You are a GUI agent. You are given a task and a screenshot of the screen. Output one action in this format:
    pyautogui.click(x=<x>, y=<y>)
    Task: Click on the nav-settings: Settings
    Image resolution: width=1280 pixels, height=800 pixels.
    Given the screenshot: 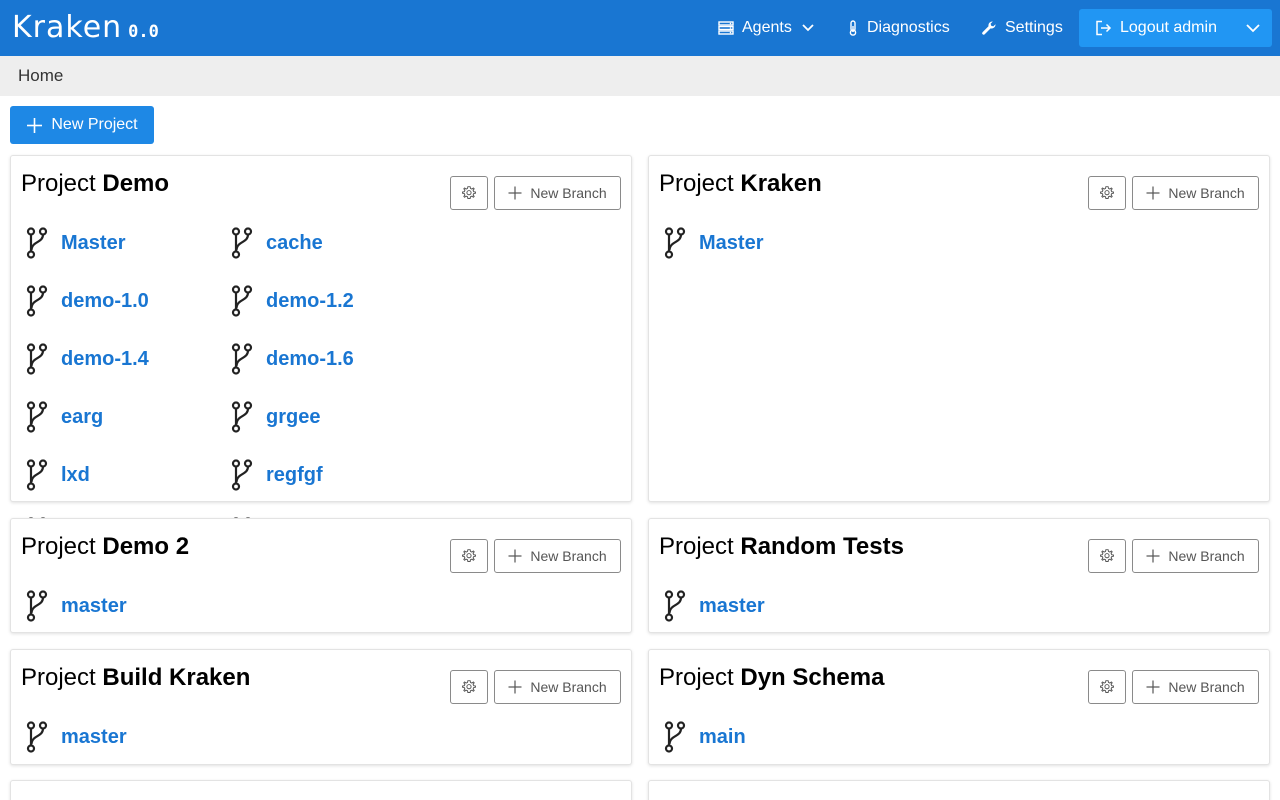 What is the action you would take?
    pyautogui.click(x=1022, y=28)
    